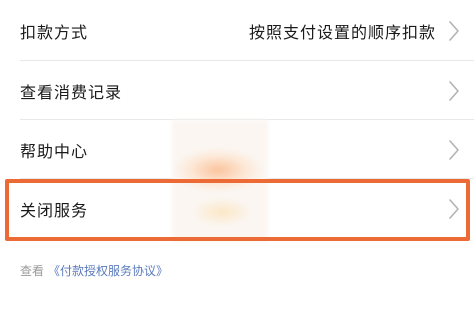 The image size is (474, 312). Describe the element at coordinates (108, 271) in the screenshot. I see `agreement-link: 《付款授权服务协议》` at that location.